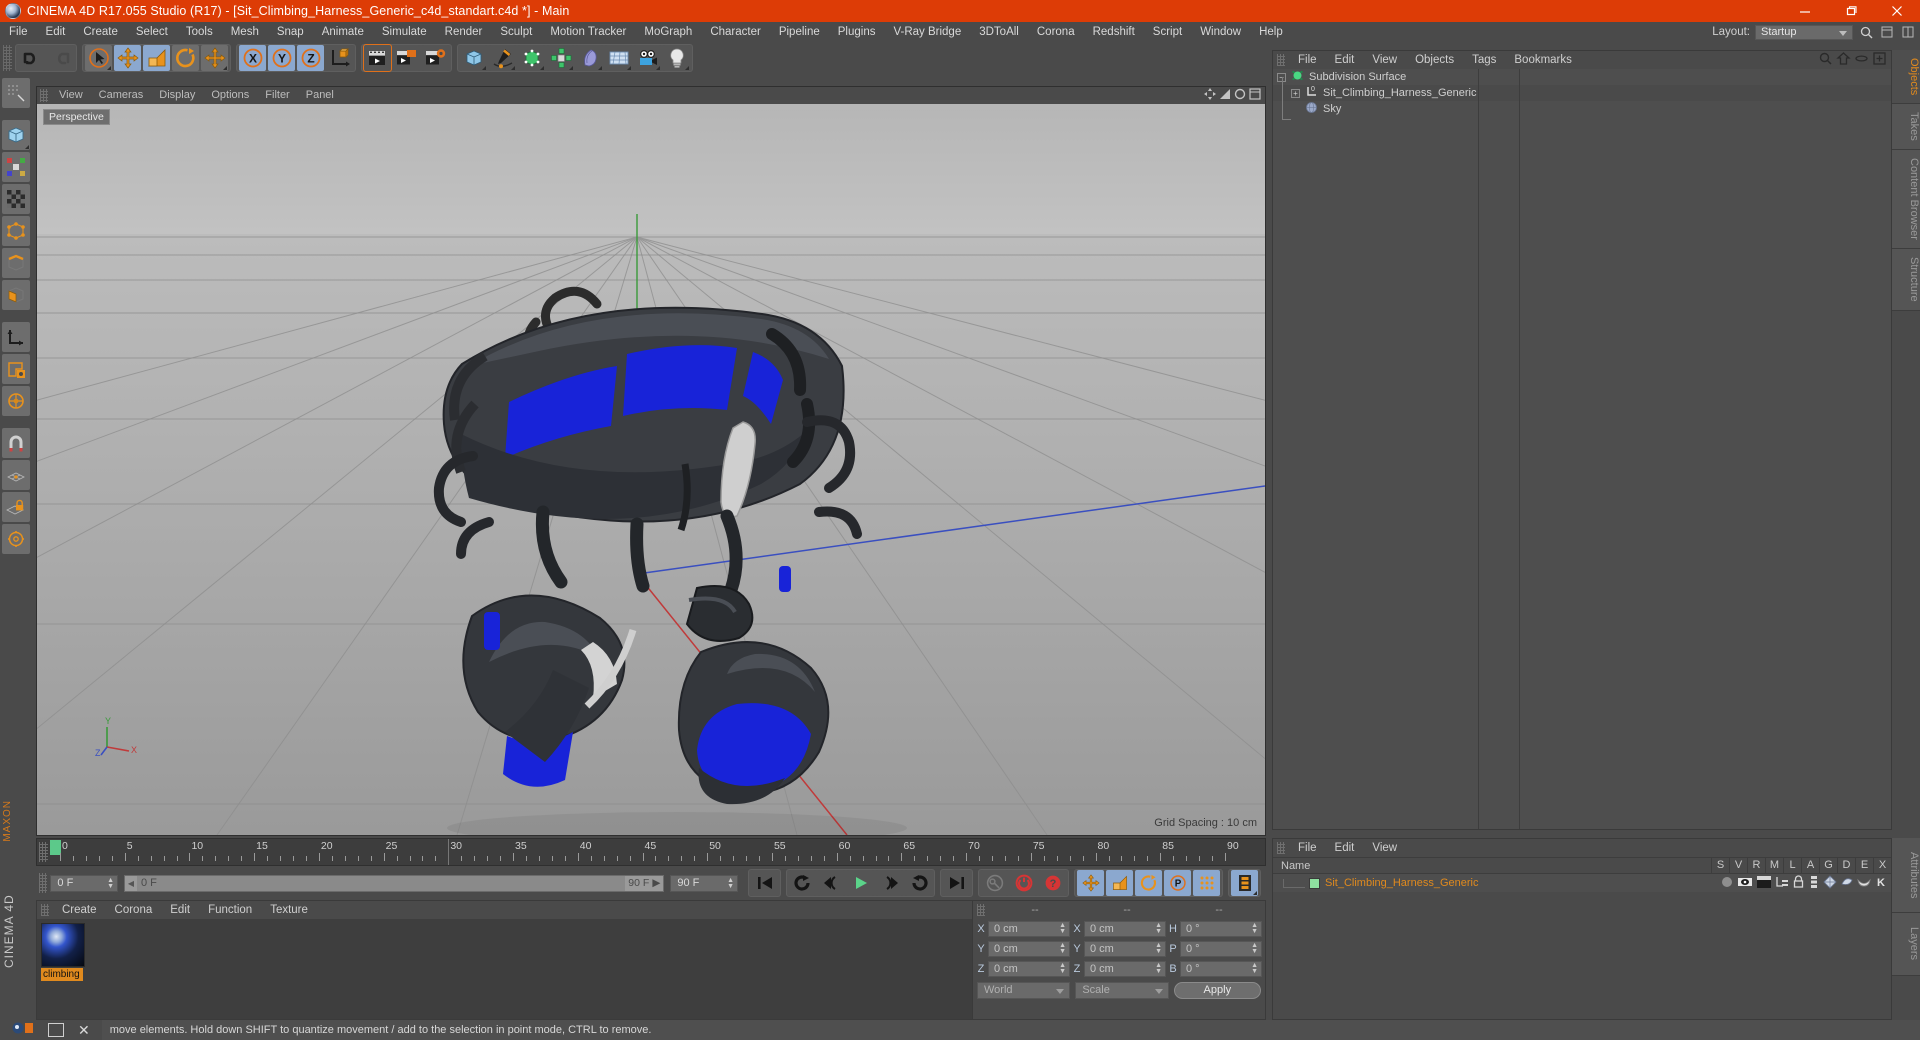  I want to click on tag-menu-view: View, so click(1384, 848).